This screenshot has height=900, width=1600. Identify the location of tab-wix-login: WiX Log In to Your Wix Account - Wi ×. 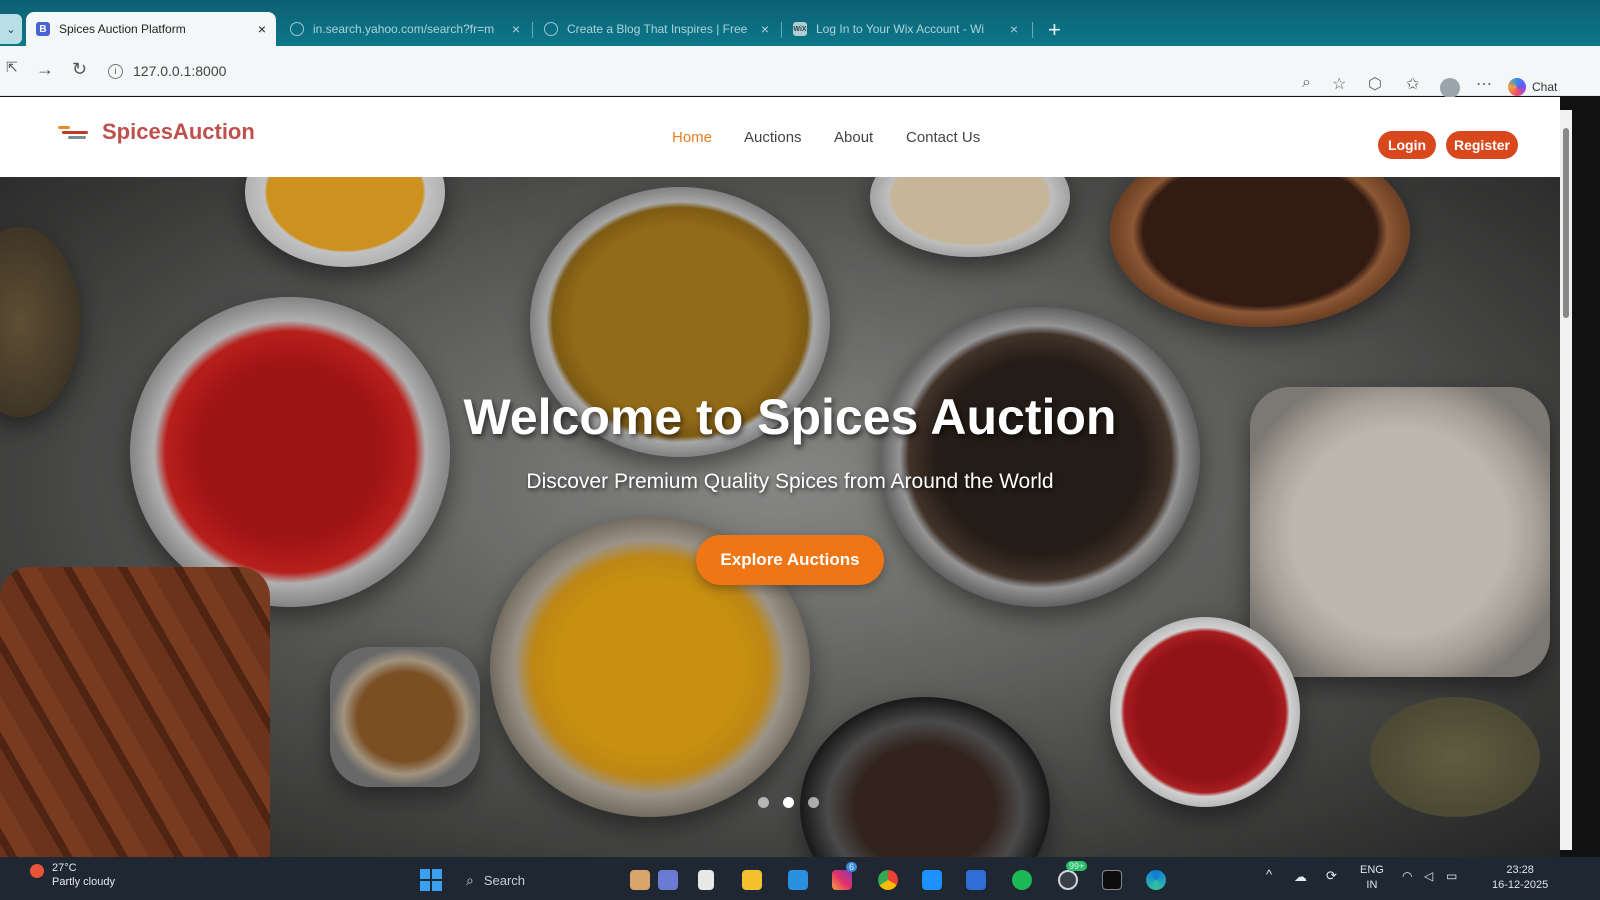
(905, 29).